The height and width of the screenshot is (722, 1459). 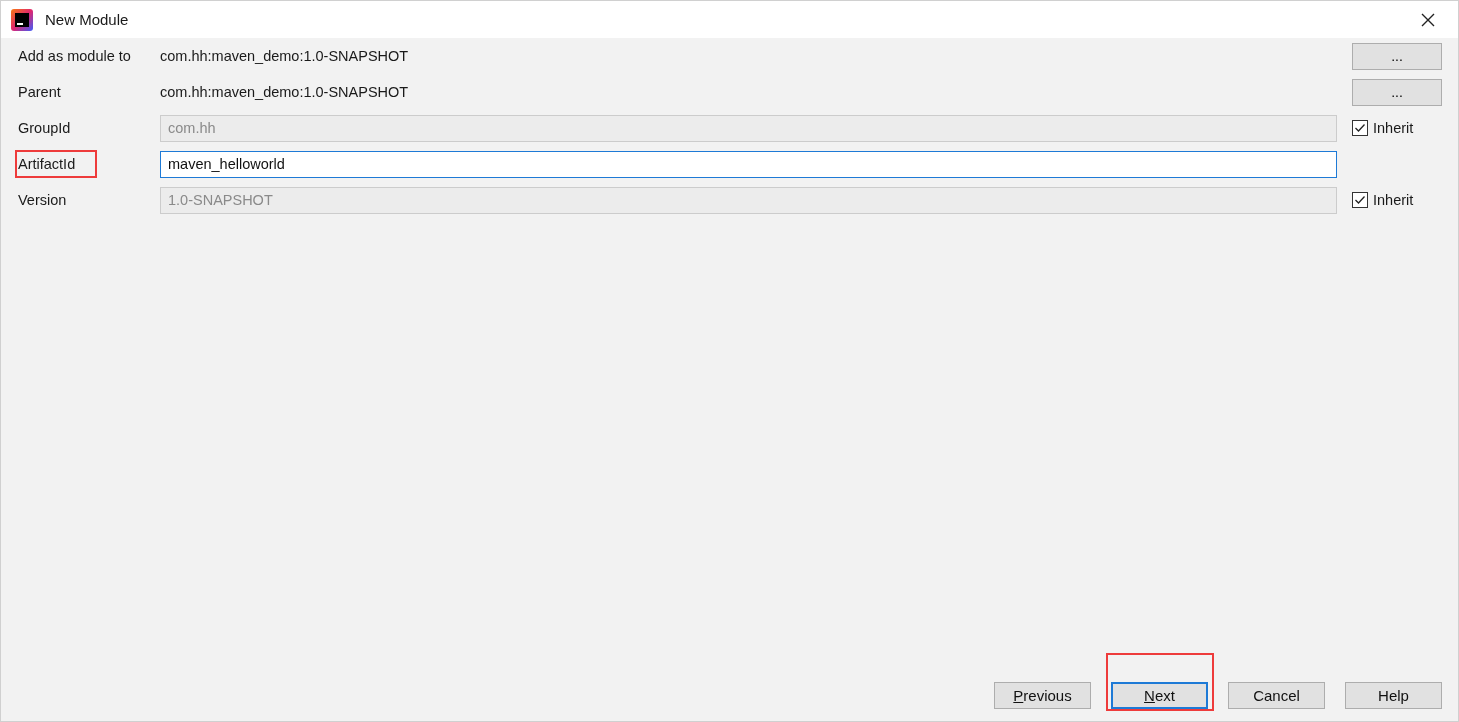 I want to click on field-label: Add as module to, so click(x=74, y=56).